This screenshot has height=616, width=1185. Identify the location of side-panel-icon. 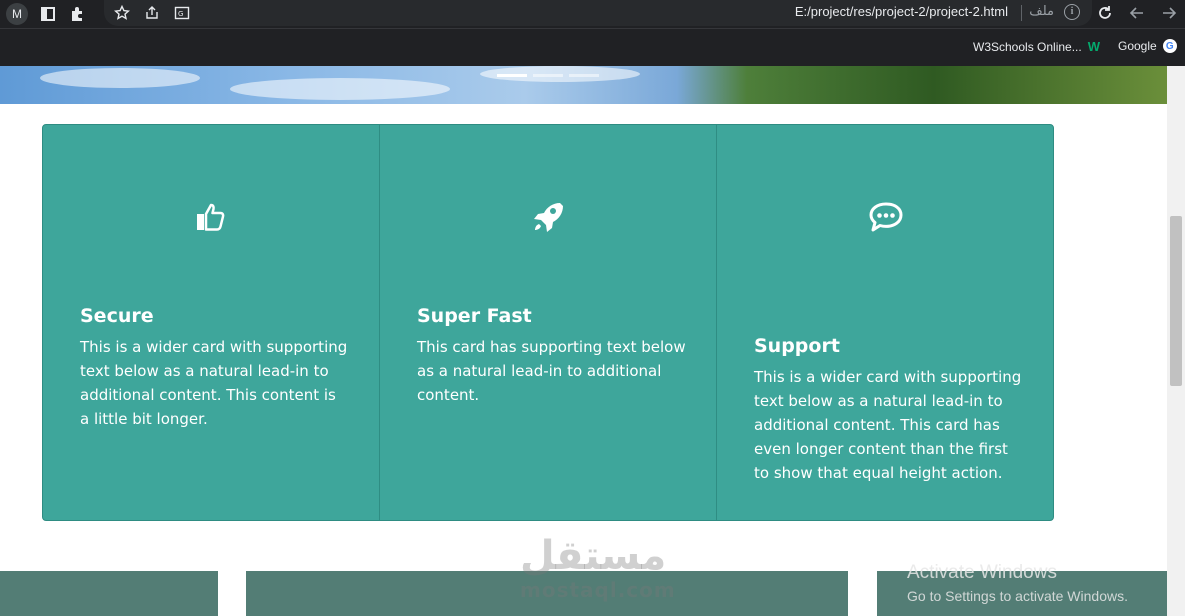
(48, 14).